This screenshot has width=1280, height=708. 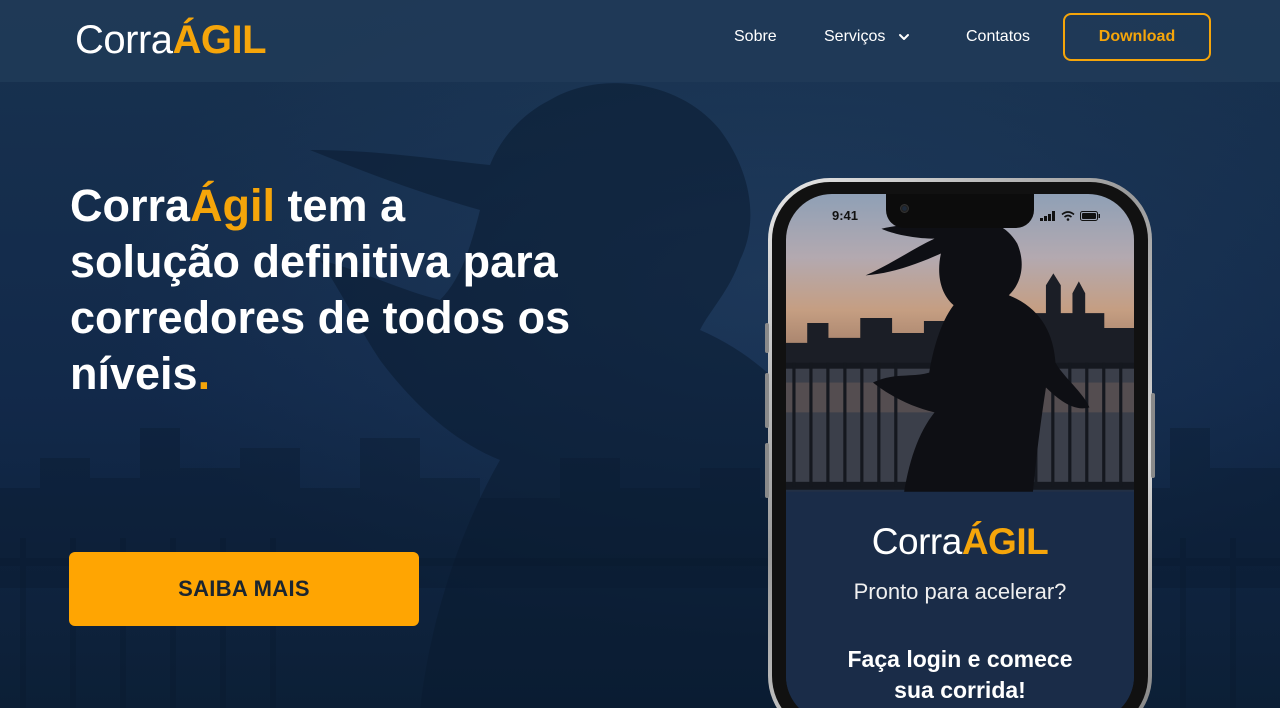 I want to click on hero-brand-agil: Ágil, so click(x=233, y=205).